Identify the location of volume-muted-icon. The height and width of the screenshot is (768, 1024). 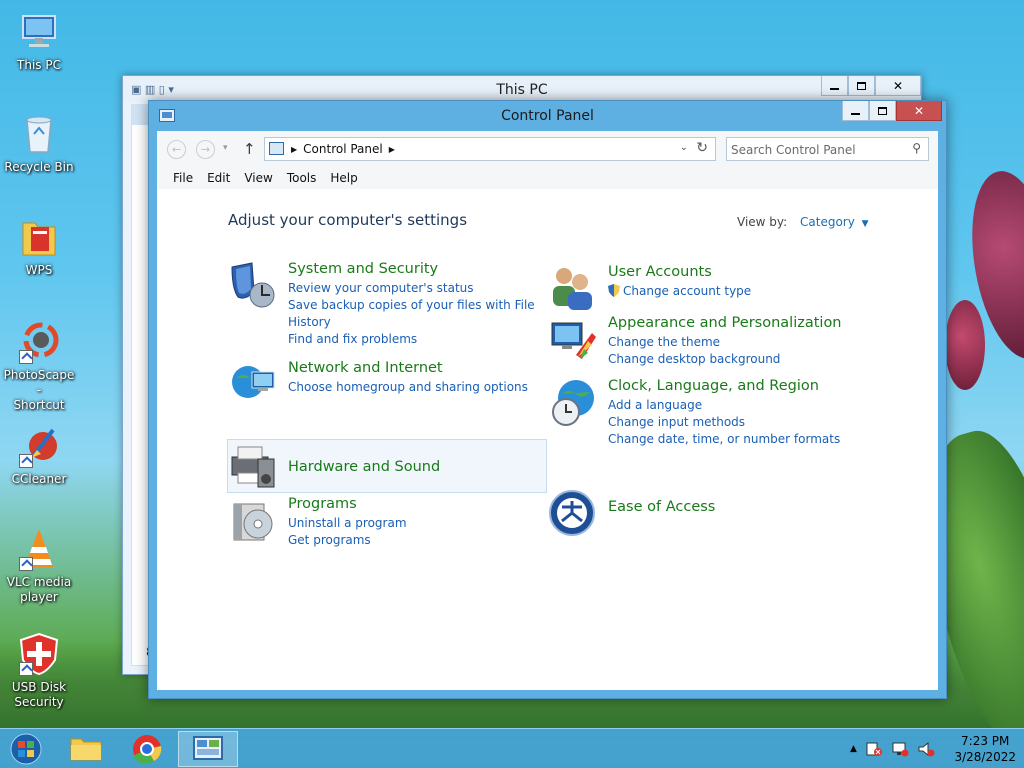
(926, 749).